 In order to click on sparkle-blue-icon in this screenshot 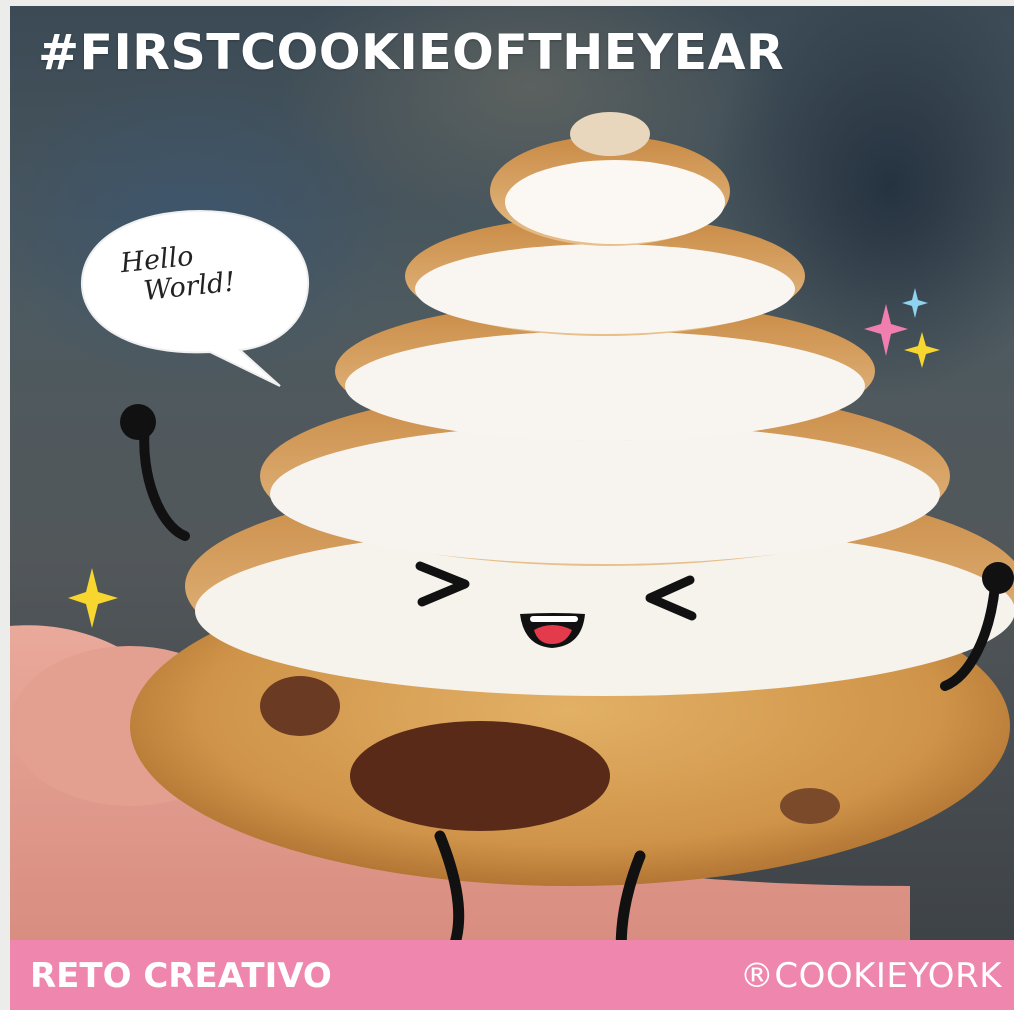, I will do `click(915, 303)`.